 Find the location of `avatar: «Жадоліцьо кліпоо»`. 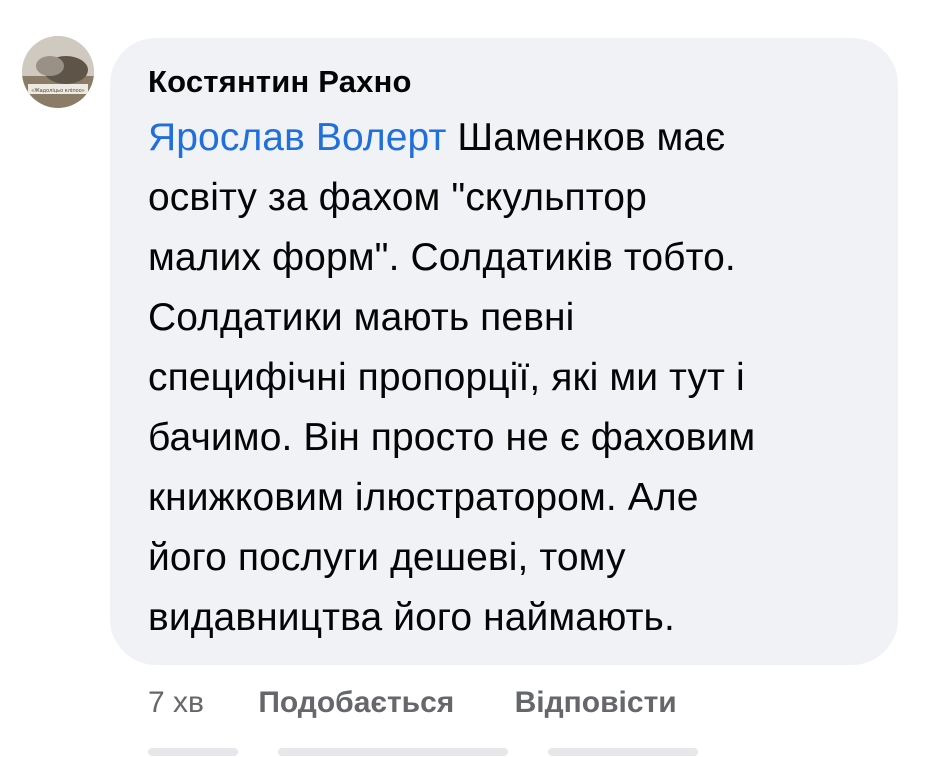

avatar: «Жадоліцьо кліпоо» is located at coordinates (58, 72).